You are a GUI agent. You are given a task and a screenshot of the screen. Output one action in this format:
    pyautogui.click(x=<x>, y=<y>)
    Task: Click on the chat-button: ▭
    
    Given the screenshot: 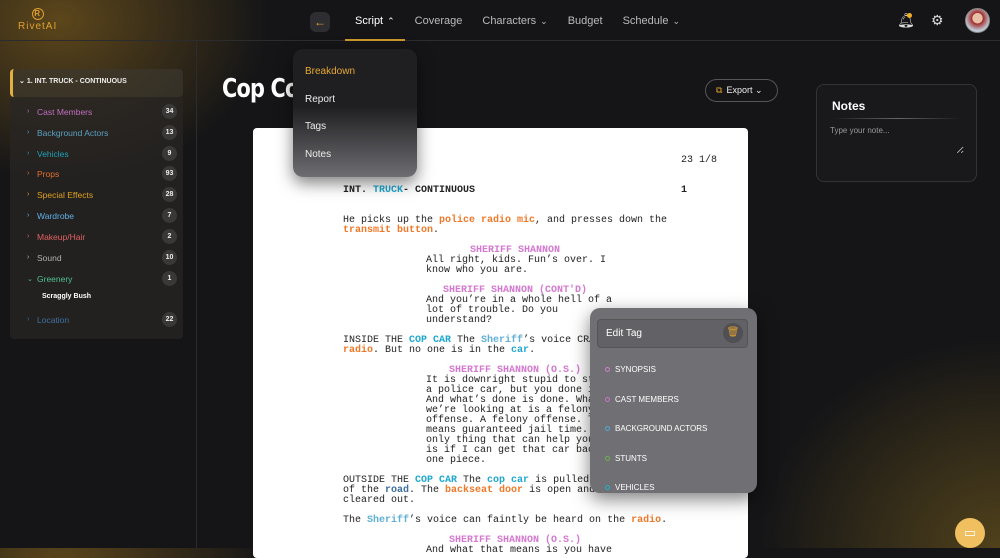 What is the action you would take?
    pyautogui.click(x=970, y=533)
    